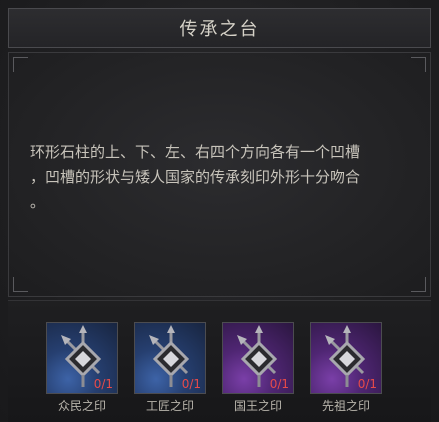  I want to click on slot-label: 国王之印, so click(257, 406).